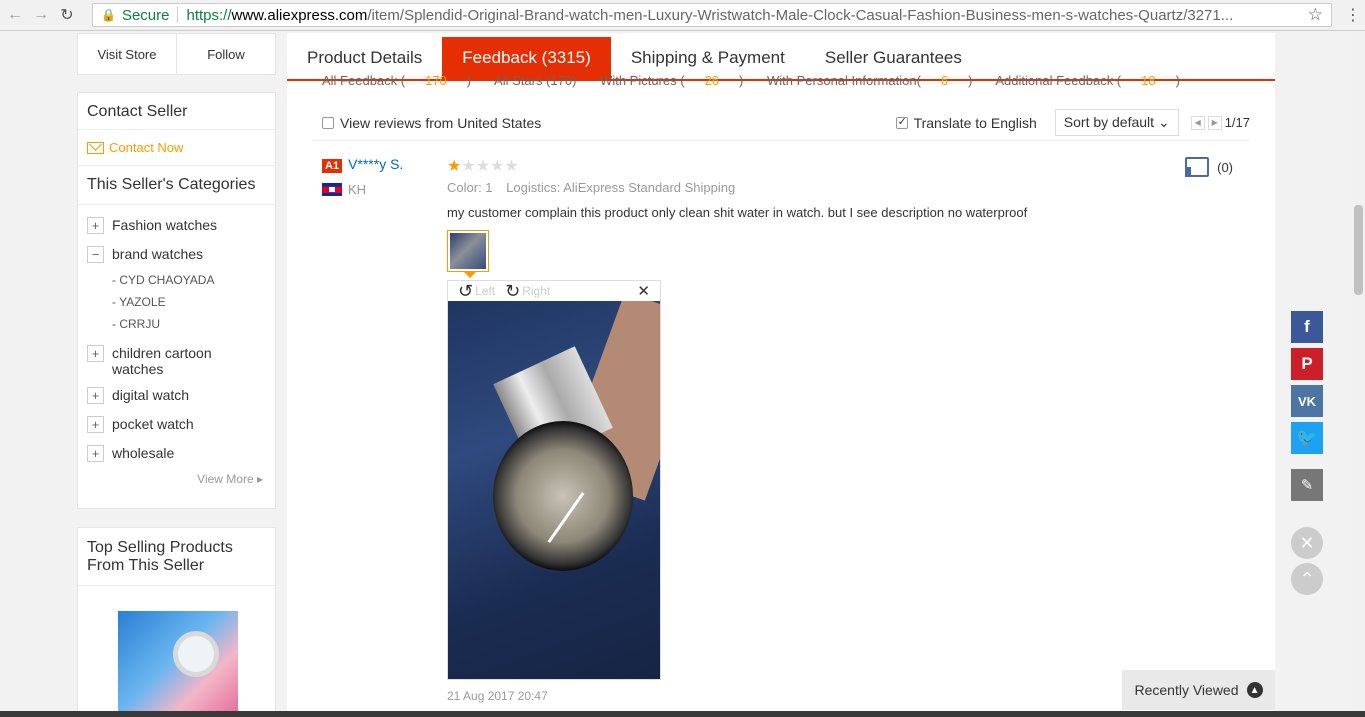 The height and width of the screenshot is (717, 1365). I want to click on top-selling-panel: Top Selling Products From This Seller, so click(176, 622).